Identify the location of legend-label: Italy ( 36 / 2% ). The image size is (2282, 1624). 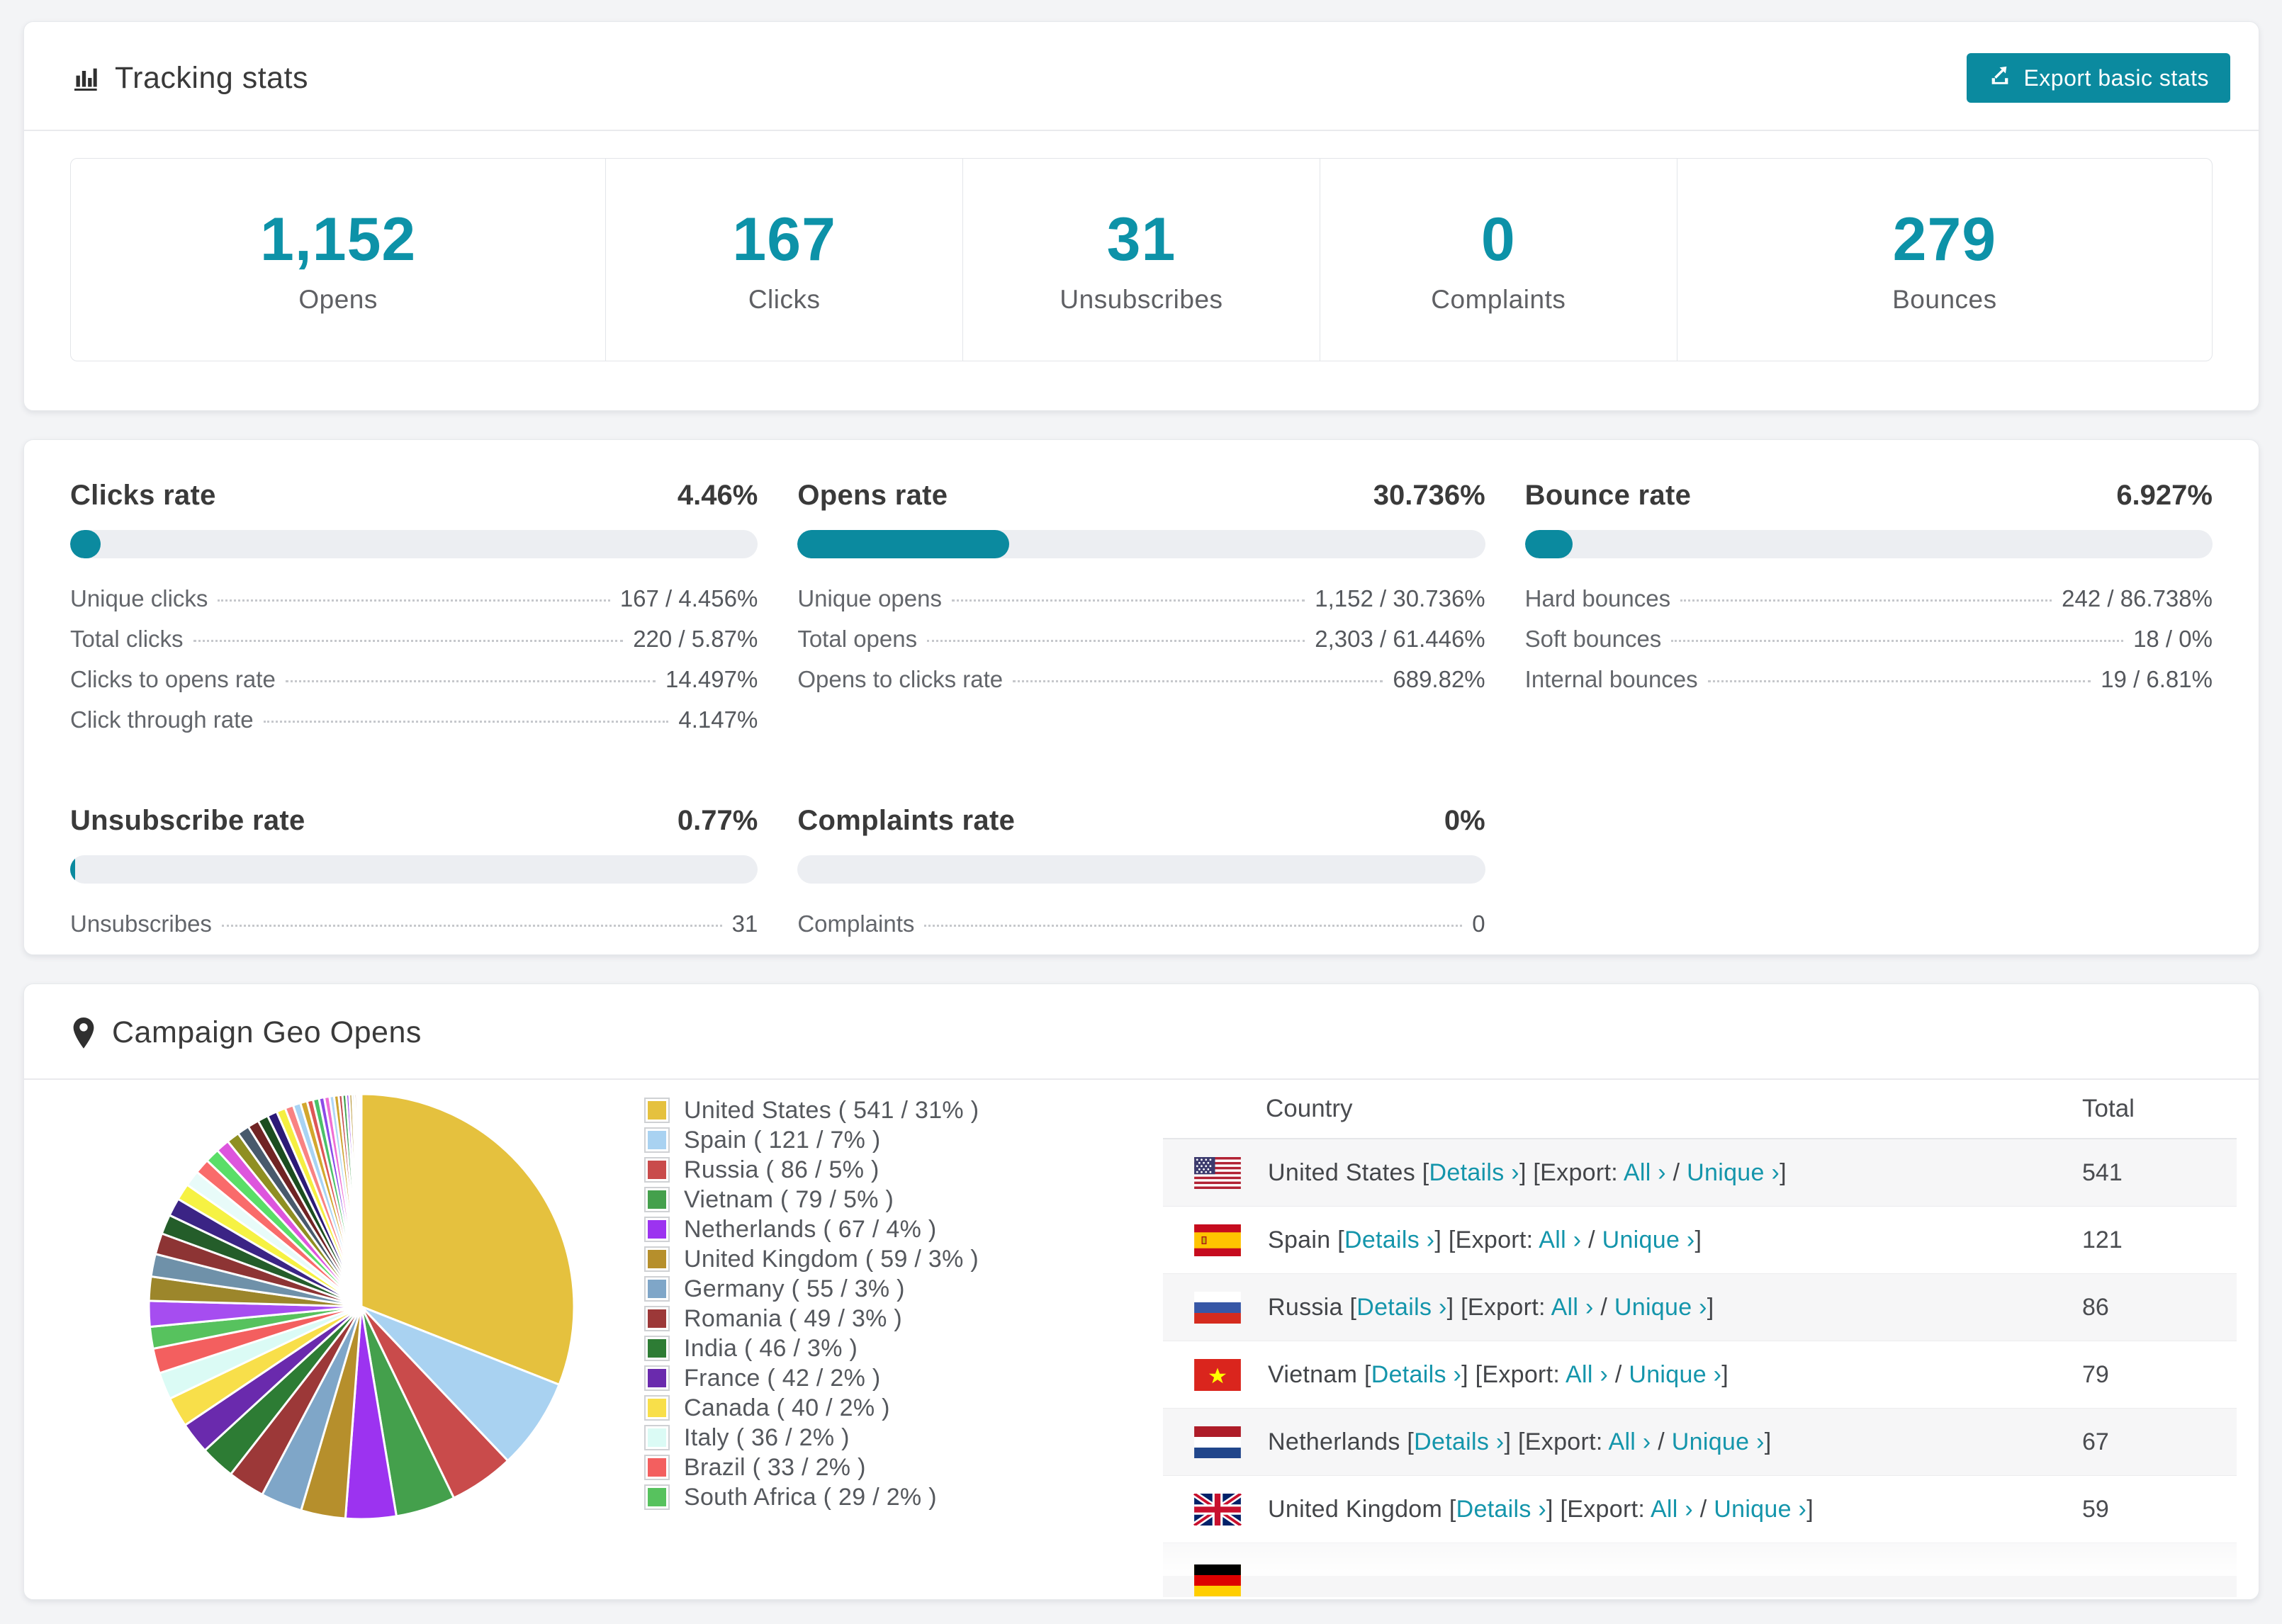
(767, 1437).